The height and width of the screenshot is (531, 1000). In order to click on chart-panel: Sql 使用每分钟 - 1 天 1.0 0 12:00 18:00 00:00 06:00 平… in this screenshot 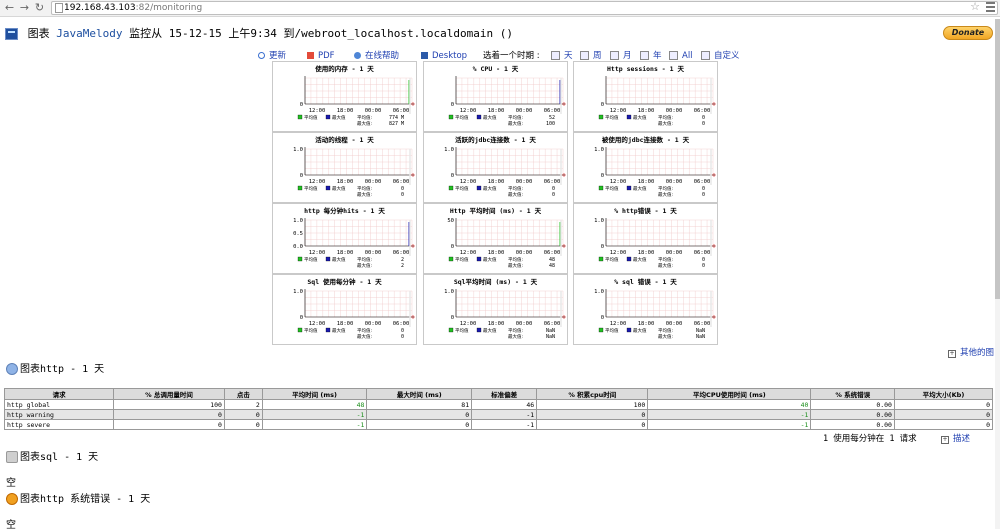, I will do `click(344, 309)`.